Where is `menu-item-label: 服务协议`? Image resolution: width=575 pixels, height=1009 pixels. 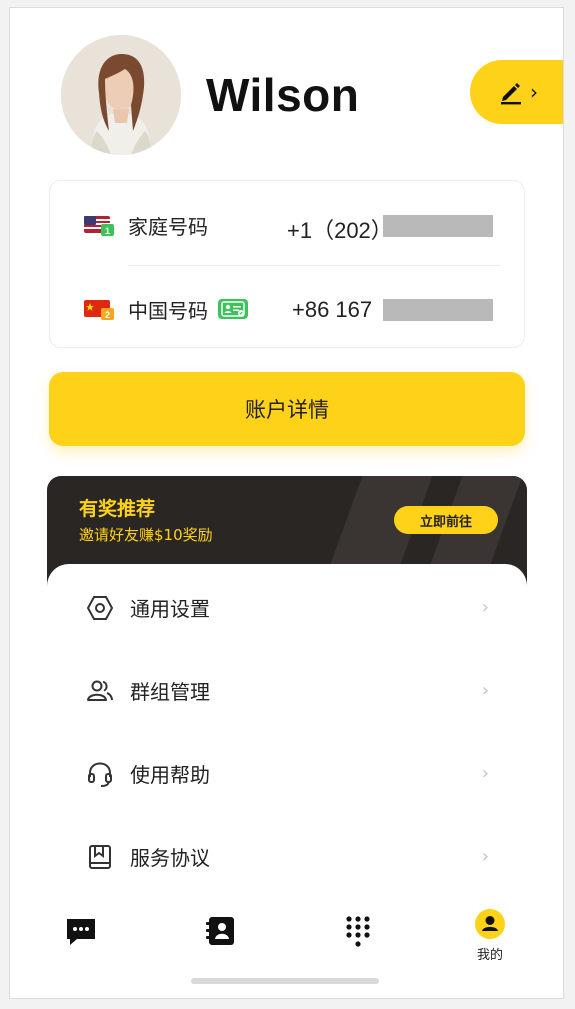
menu-item-label: 服务协议 is located at coordinates (170, 858).